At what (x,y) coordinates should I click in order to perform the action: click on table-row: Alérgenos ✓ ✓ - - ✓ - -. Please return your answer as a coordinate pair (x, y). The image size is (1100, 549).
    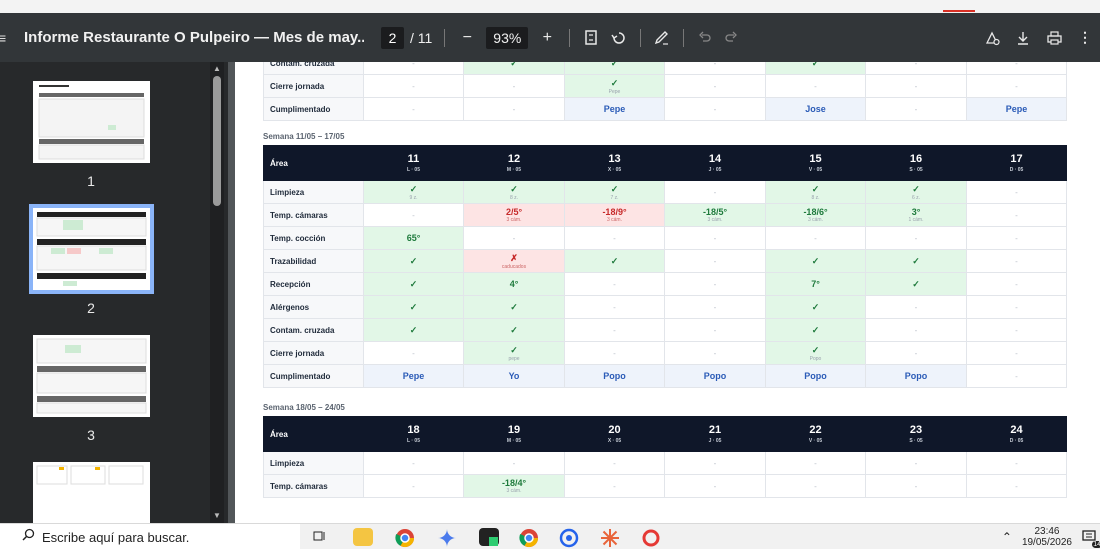
    Looking at the image, I should click on (665, 307).